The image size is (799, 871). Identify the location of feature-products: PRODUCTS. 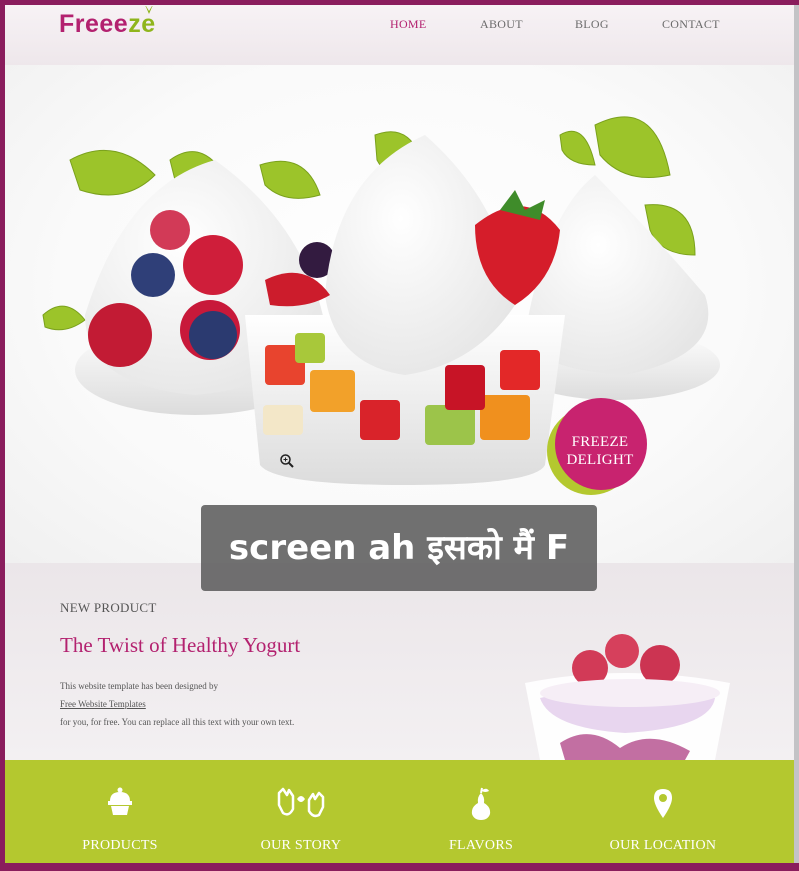
(120, 811).